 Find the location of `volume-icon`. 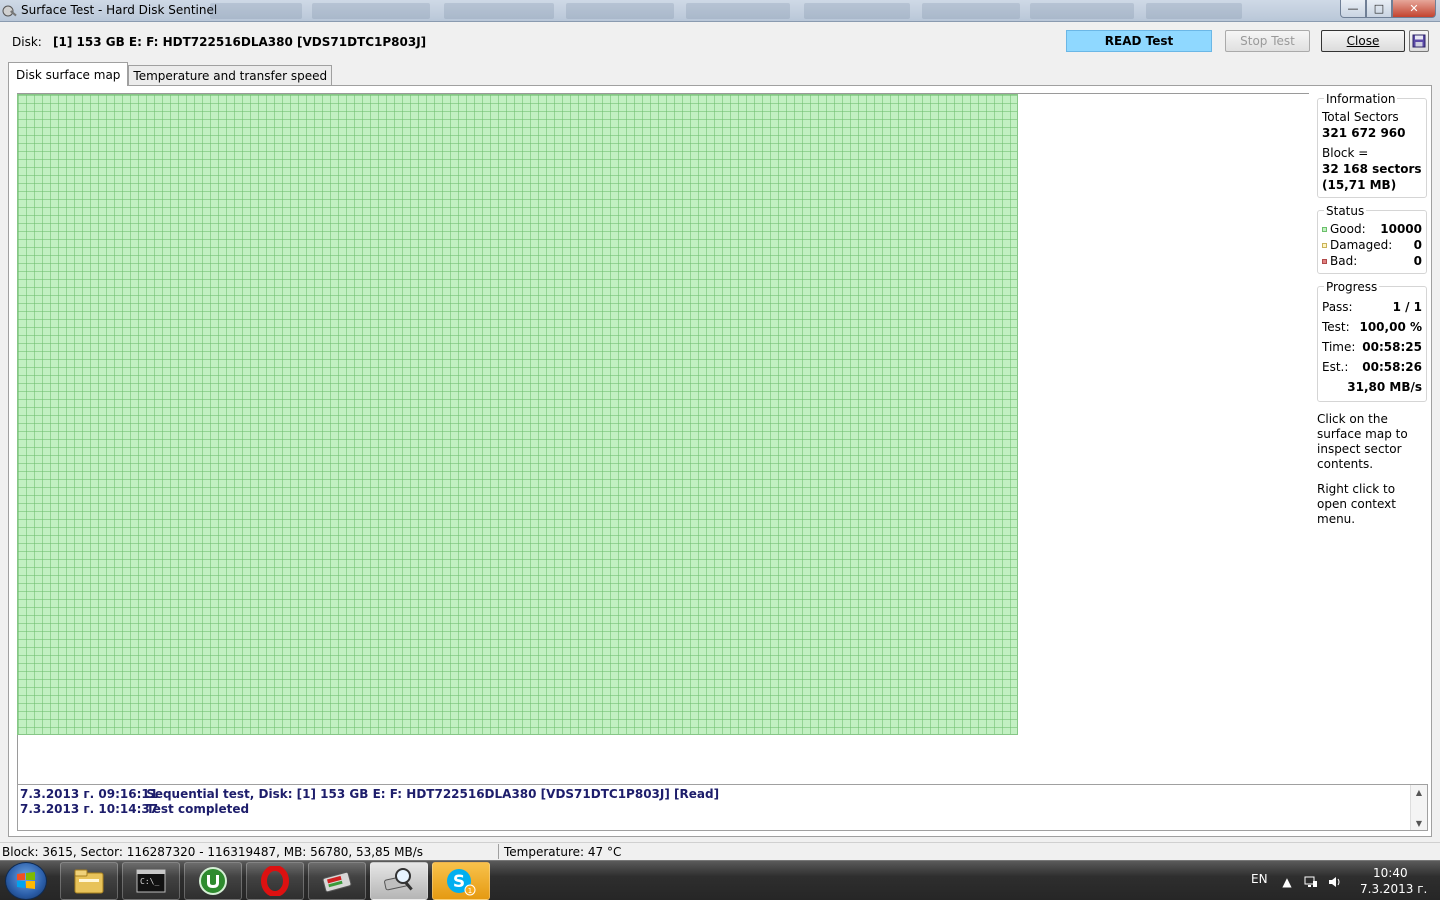

volume-icon is located at coordinates (1335, 882).